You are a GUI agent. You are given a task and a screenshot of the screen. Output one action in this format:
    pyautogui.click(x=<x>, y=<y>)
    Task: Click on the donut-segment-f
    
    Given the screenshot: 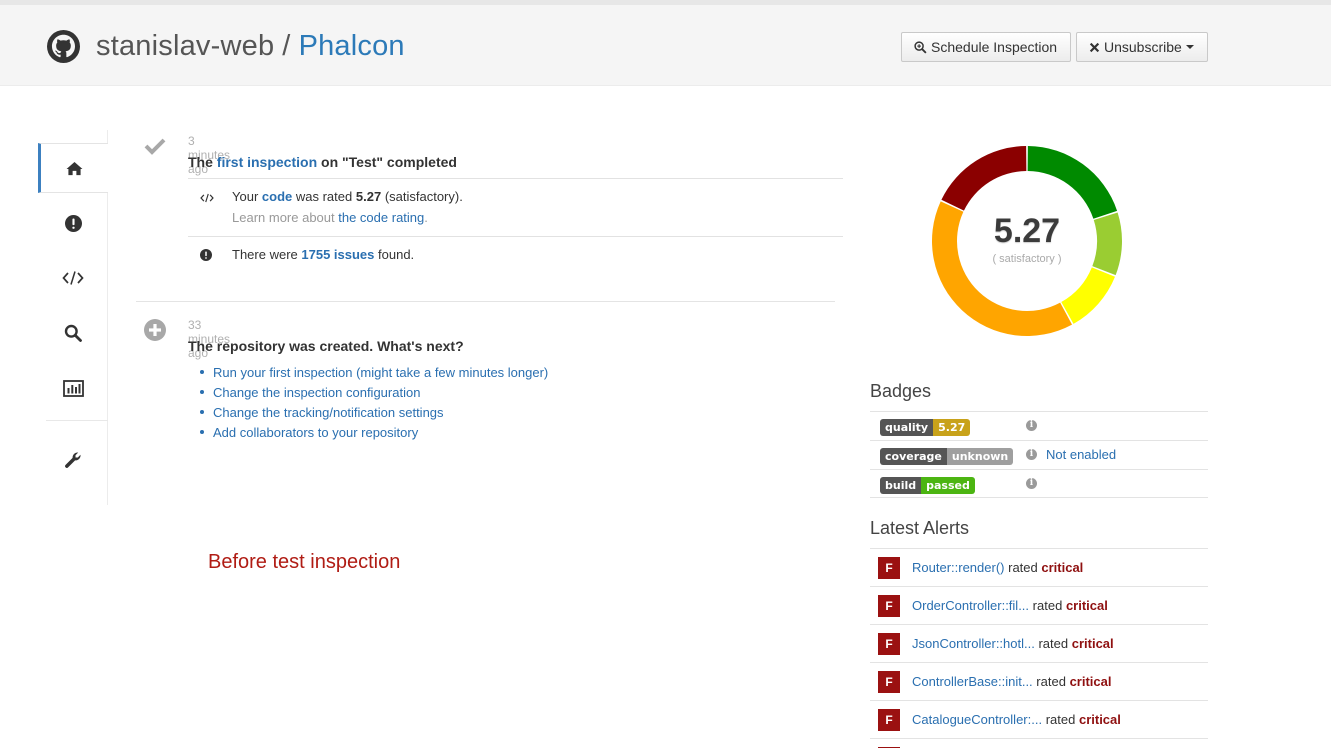 What is the action you would take?
    pyautogui.click(x=984, y=178)
    